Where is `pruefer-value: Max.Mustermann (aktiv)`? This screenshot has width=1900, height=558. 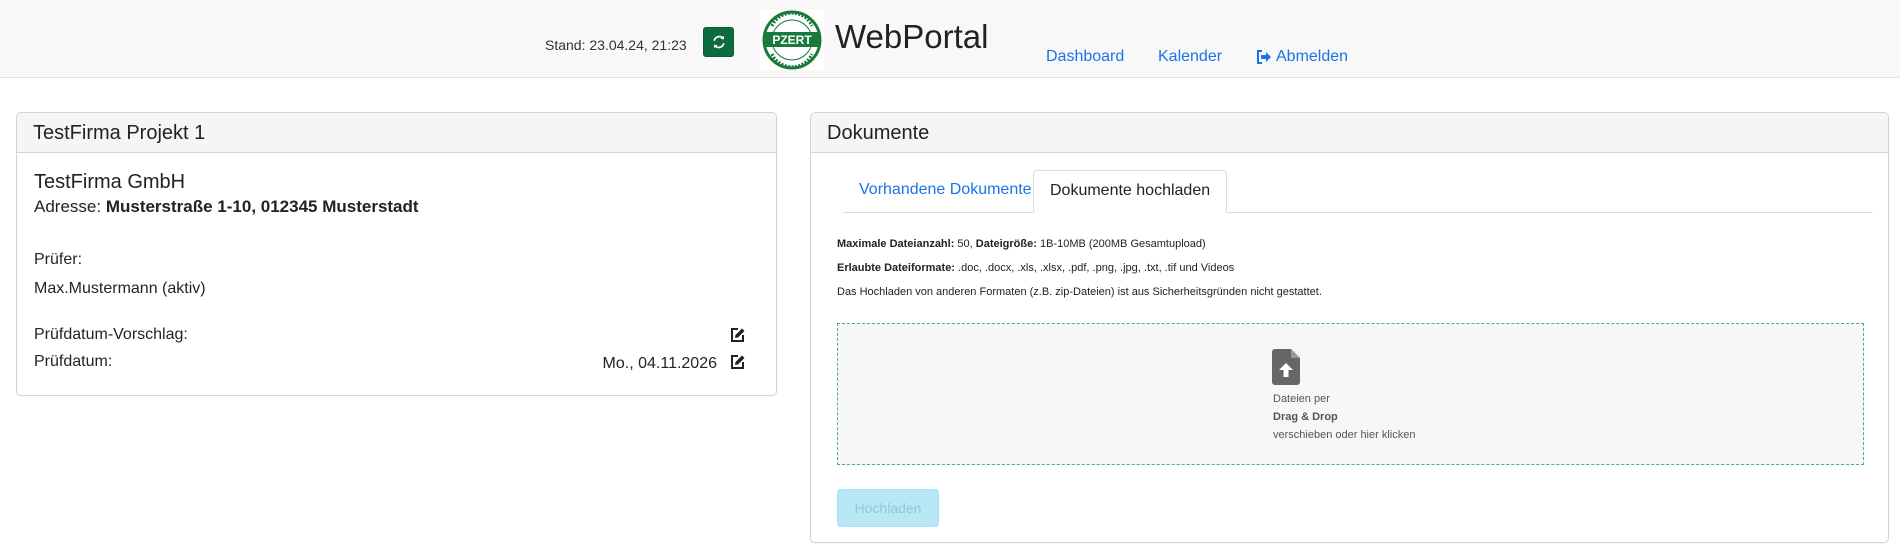 pruefer-value: Max.Mustermann (aktiv) is located at coordinates (120, 288).